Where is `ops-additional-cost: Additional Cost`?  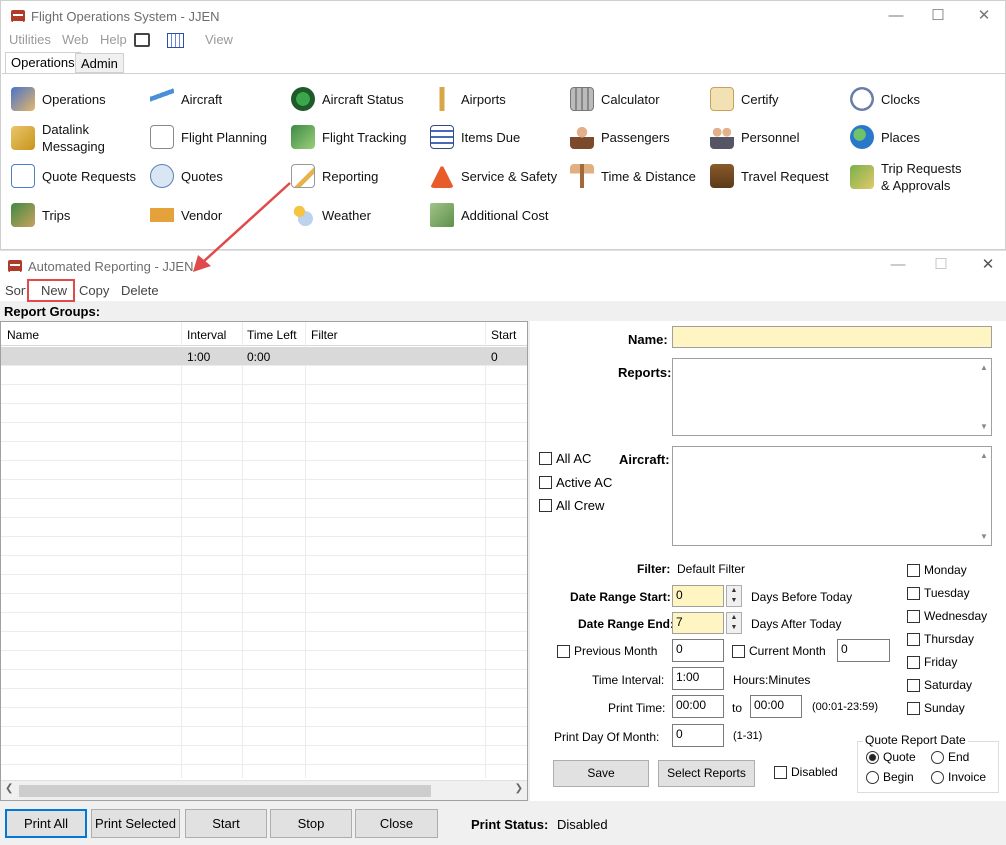
ops-additional-cost: Additional Cost is located at coordinates (489, 215).